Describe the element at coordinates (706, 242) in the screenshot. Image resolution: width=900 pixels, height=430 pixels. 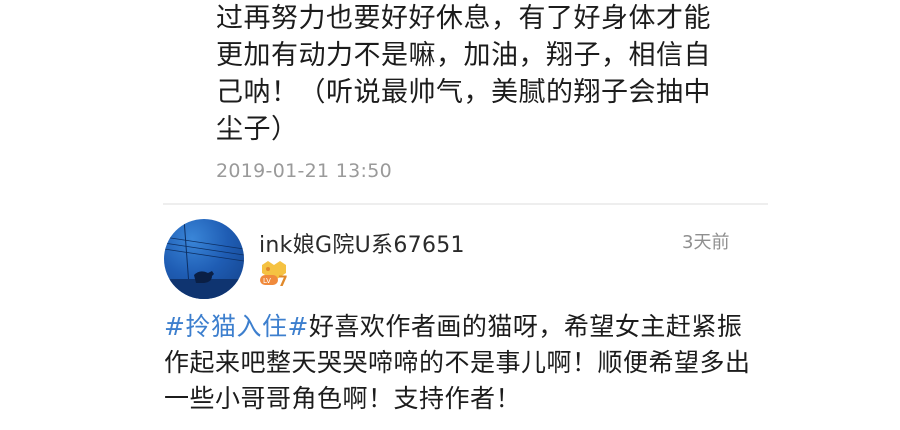
I see `comment-time: 3天前` at that location.